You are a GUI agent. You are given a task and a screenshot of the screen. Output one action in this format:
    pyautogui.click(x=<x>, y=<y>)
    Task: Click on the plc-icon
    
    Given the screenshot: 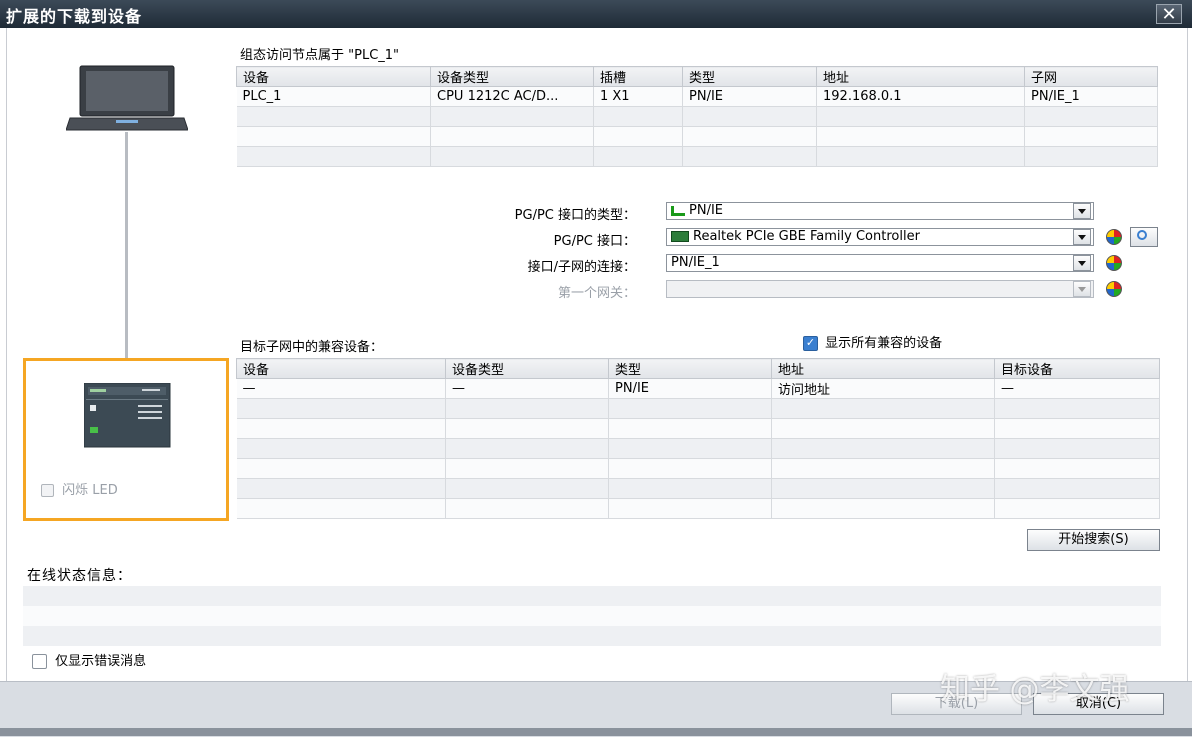 What is the action you would take?
    pyautogui.click(x=127, y=415)
    